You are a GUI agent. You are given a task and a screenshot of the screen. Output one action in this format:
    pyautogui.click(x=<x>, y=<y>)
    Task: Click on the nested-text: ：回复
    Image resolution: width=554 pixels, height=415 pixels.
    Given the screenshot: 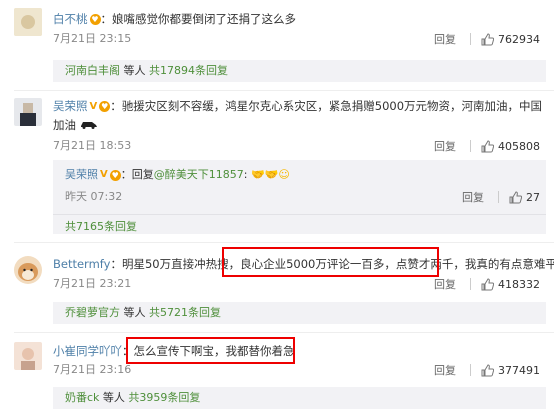 What is the action you would take?
    pyautogui.click(x=137, y=174)
    